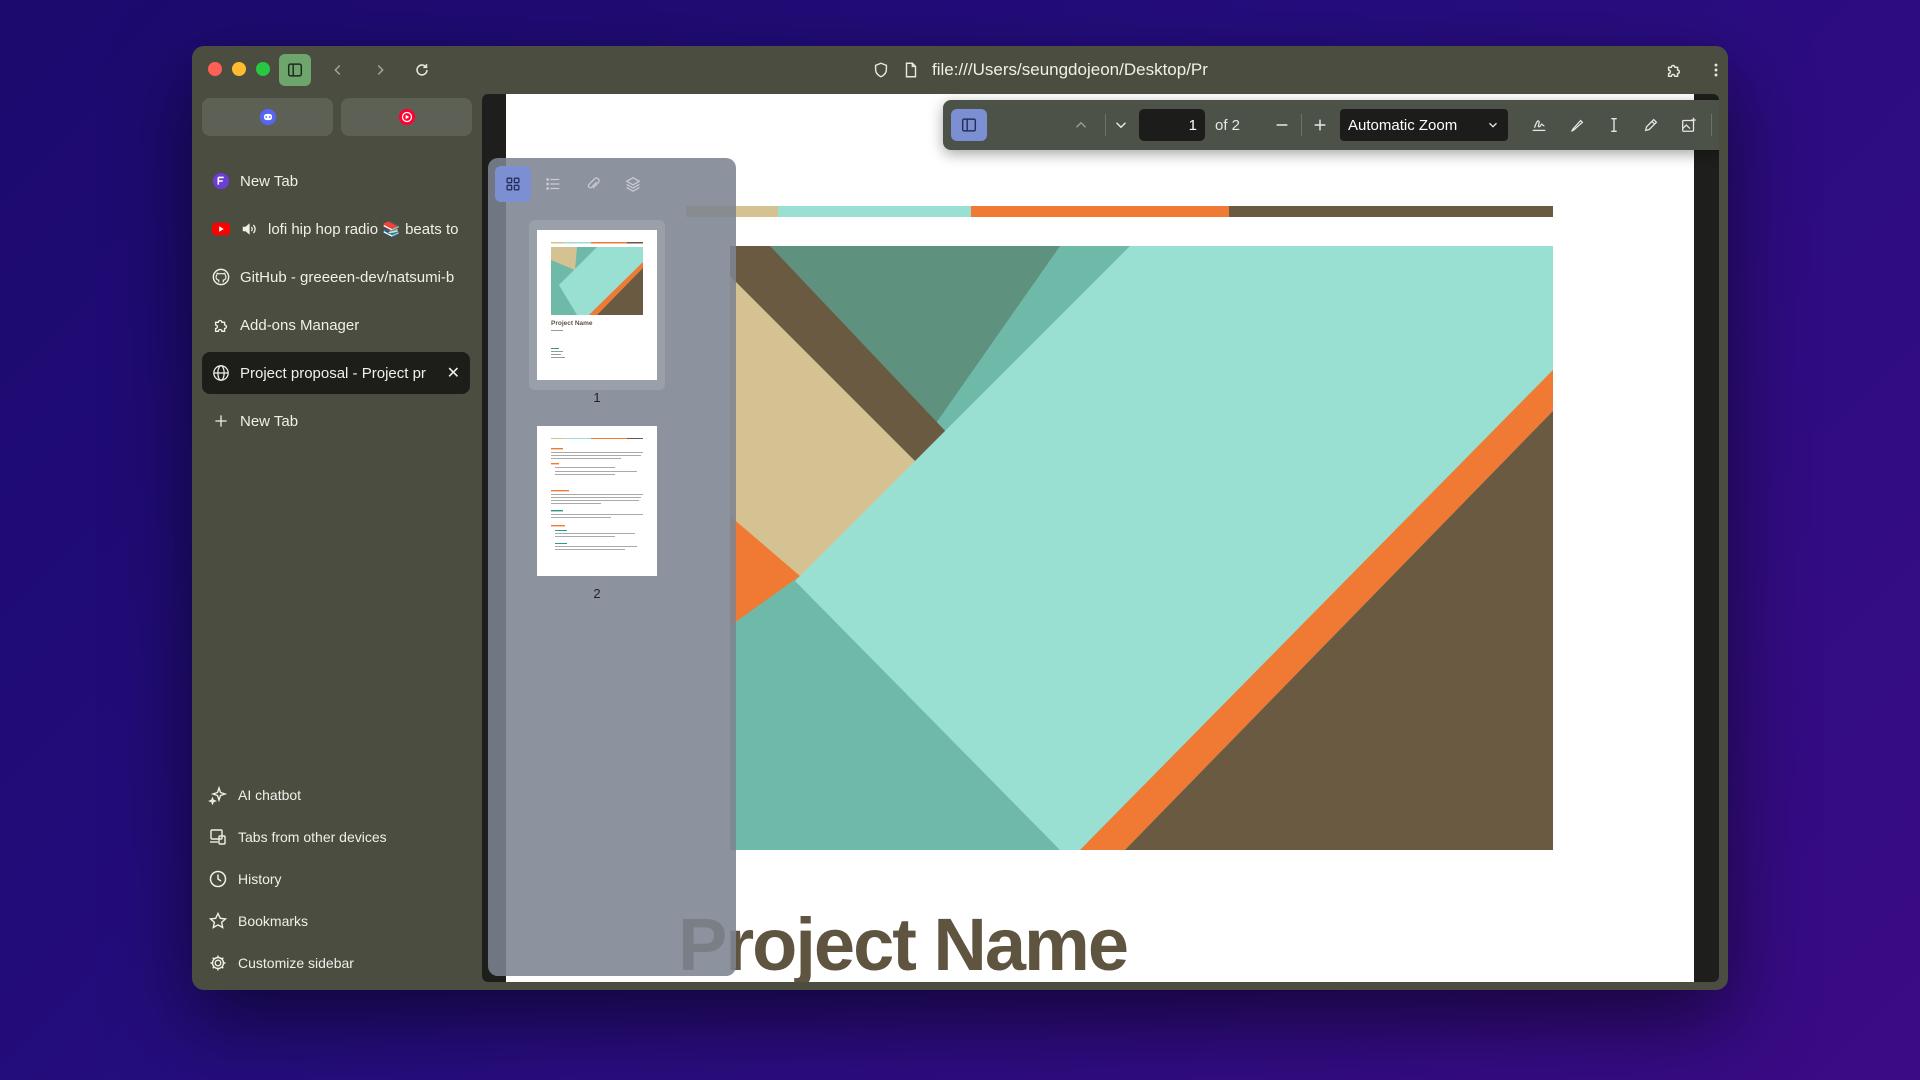 The height and width of the screenshot is (1080, 1920). I want to click on previous-page-button, so click(1081, 125).